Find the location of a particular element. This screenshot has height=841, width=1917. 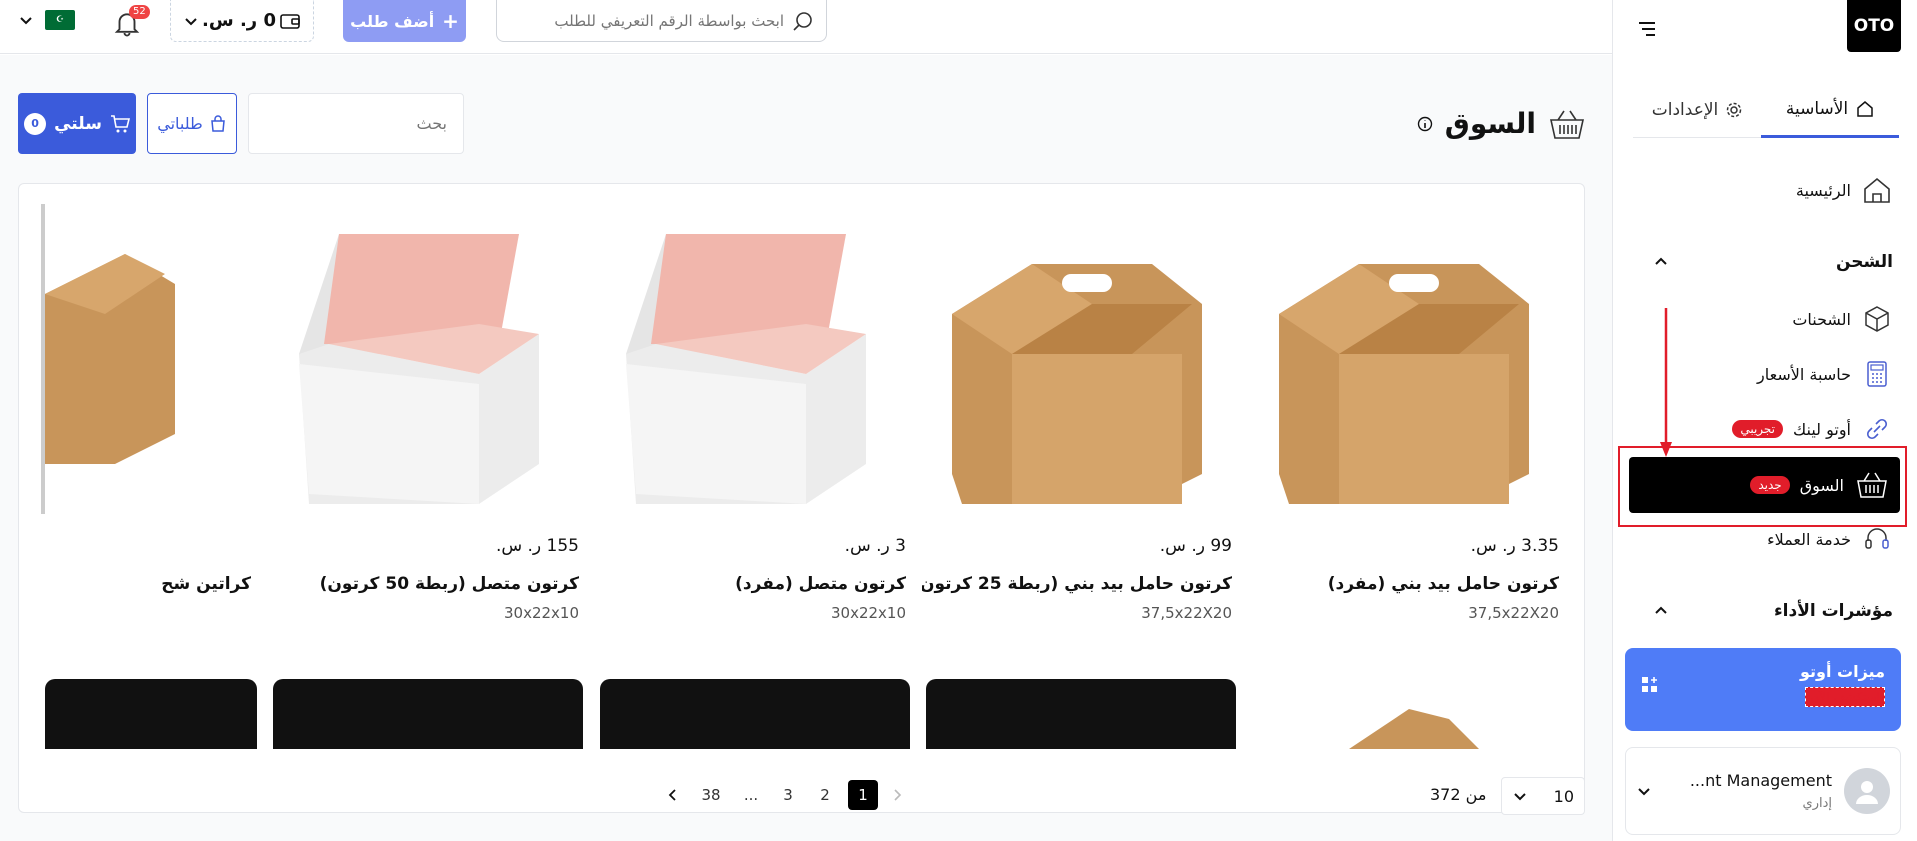

top-bar: ☪ 52 0 ر. س. + أضف طلب is located at coordinates (806, 27).